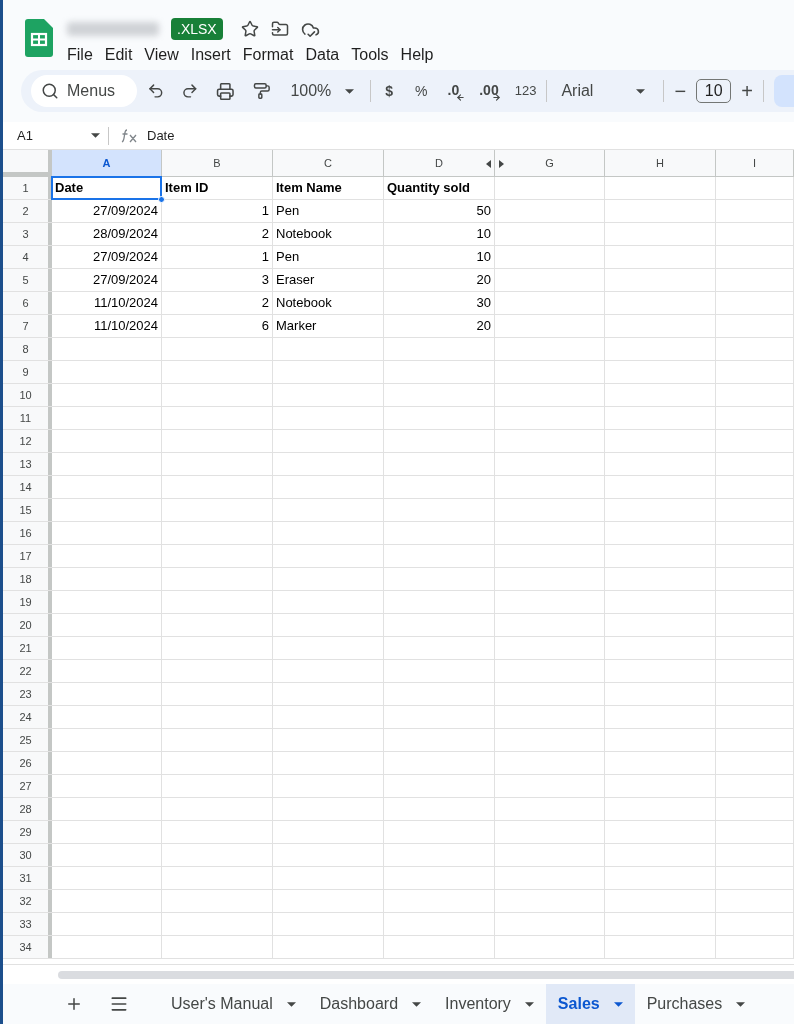 This screenshot has width=794, height=1024. Describe the element at coordinates (27, 556) in the screenshot. I see `row-number: 17` at that location.